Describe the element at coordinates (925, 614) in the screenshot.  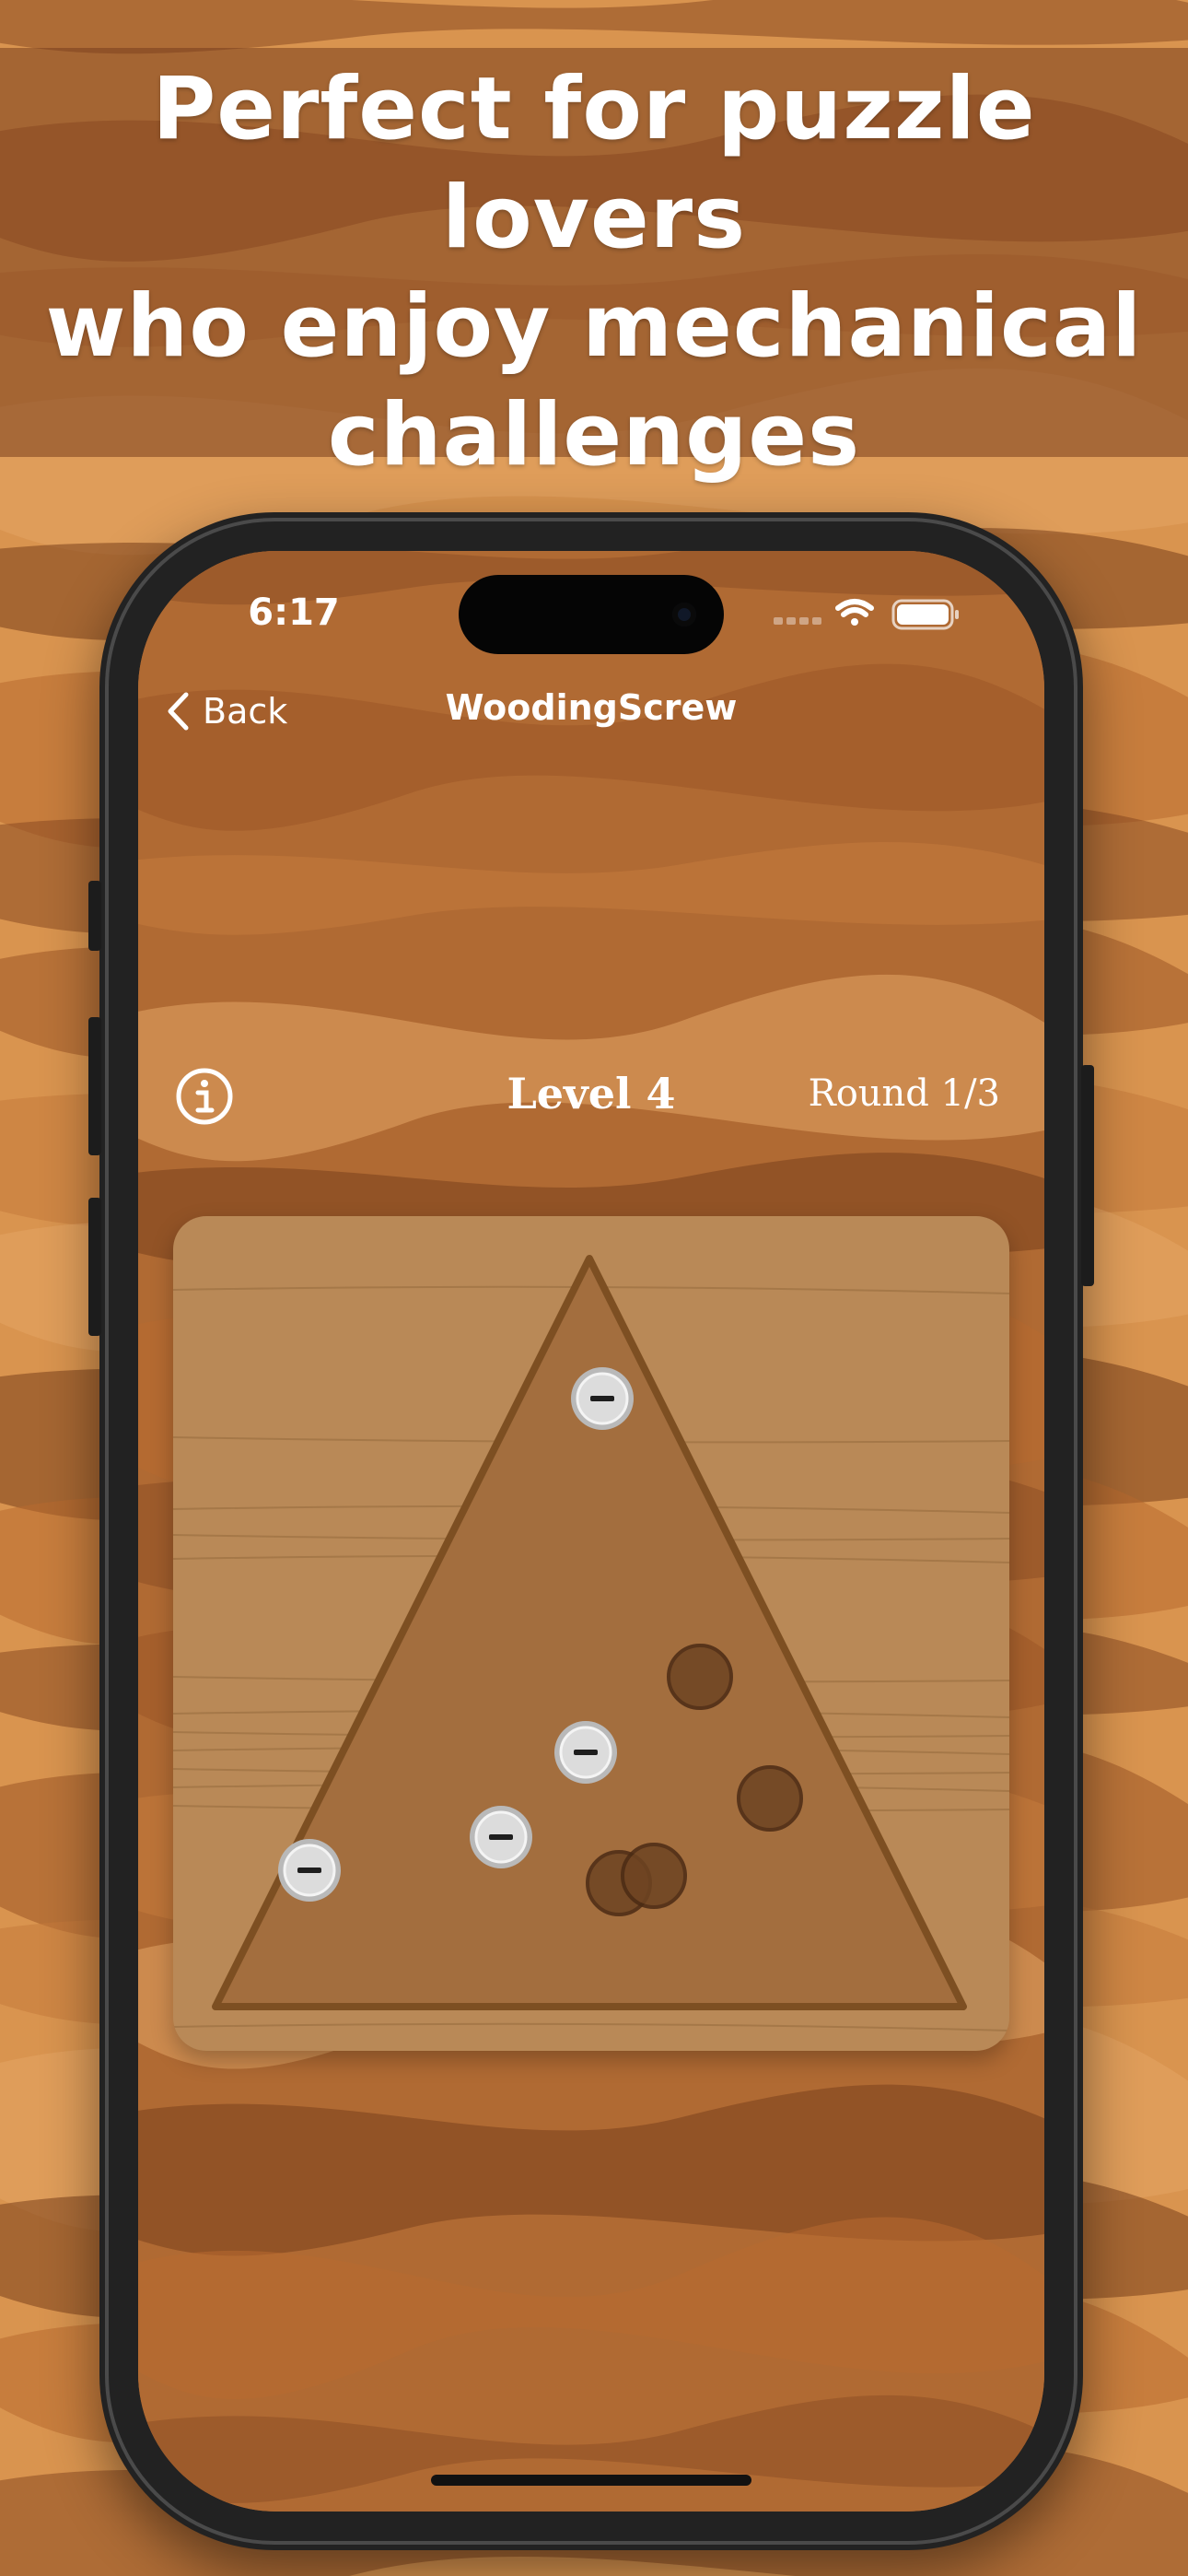
I see `battery-icon` at that location.